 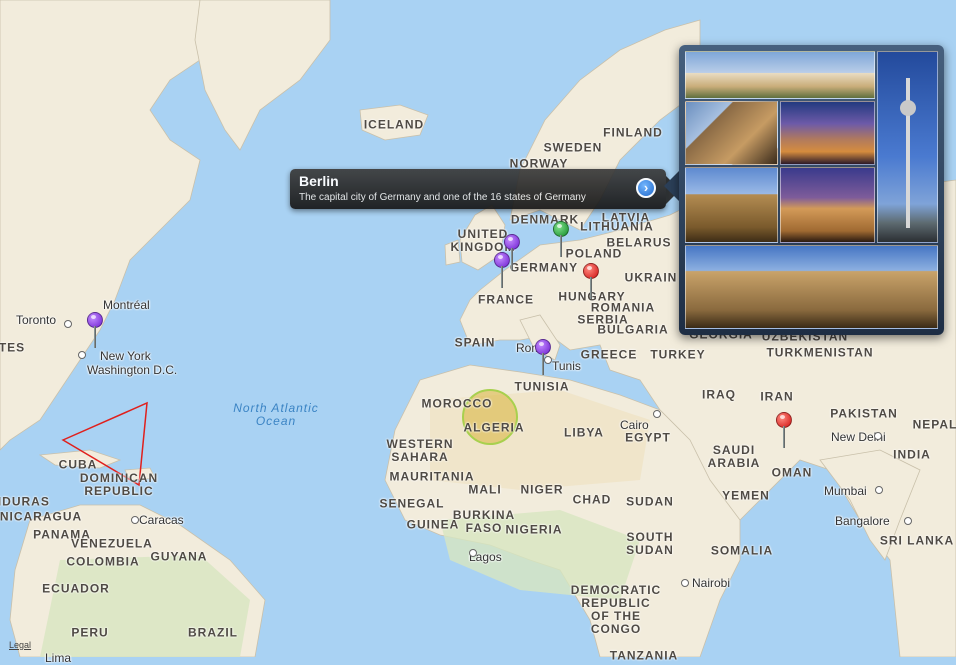 I want to click on city-dot-toronto, so click(x=68, y=324).